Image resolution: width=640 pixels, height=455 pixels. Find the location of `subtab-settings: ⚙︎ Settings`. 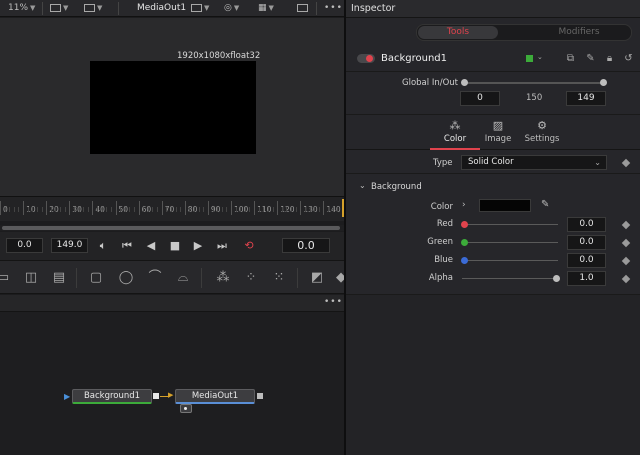

subtab-settings: ⚙︎ Settings is located at coordinates (542, 134).